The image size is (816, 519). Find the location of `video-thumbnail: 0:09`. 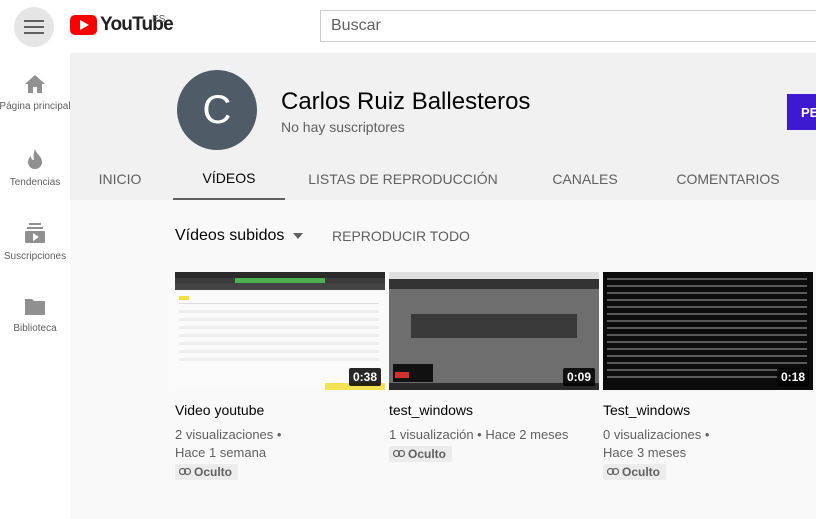

video-thumbnail: 0:09 is located at coordinates (494, 331).